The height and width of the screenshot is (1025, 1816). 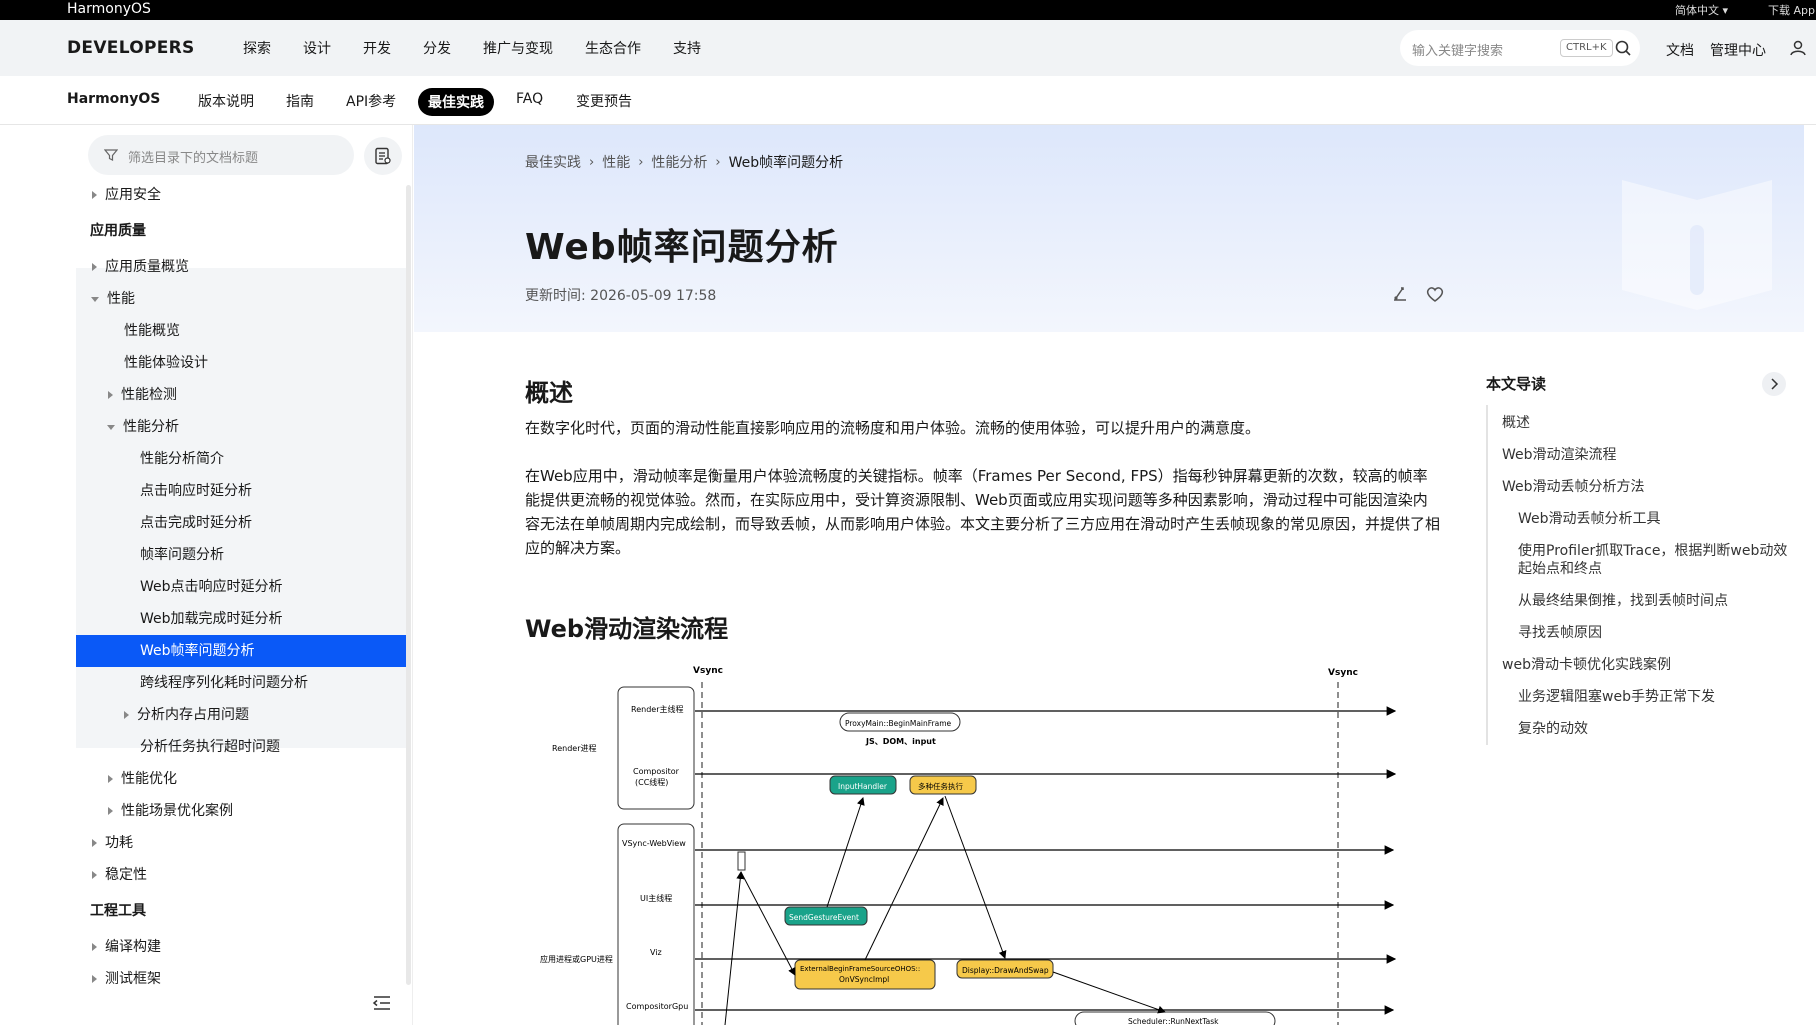 I want to click on tree-item: 功耗, so click(x=112, y=843).